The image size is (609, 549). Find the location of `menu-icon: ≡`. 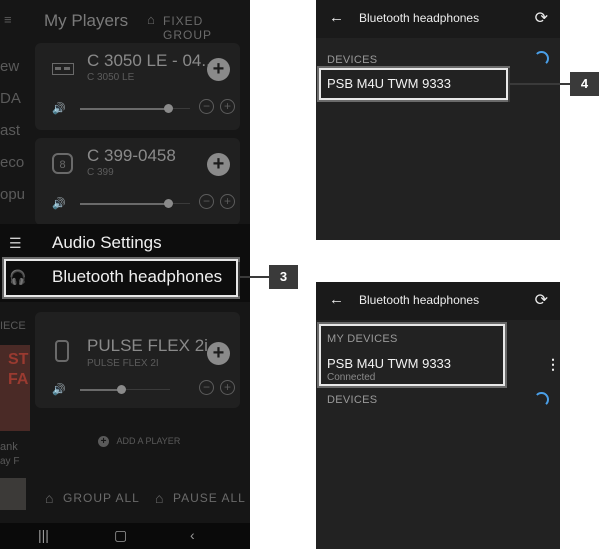

menu-icon: ≡ is located at coordinates (8, 19).